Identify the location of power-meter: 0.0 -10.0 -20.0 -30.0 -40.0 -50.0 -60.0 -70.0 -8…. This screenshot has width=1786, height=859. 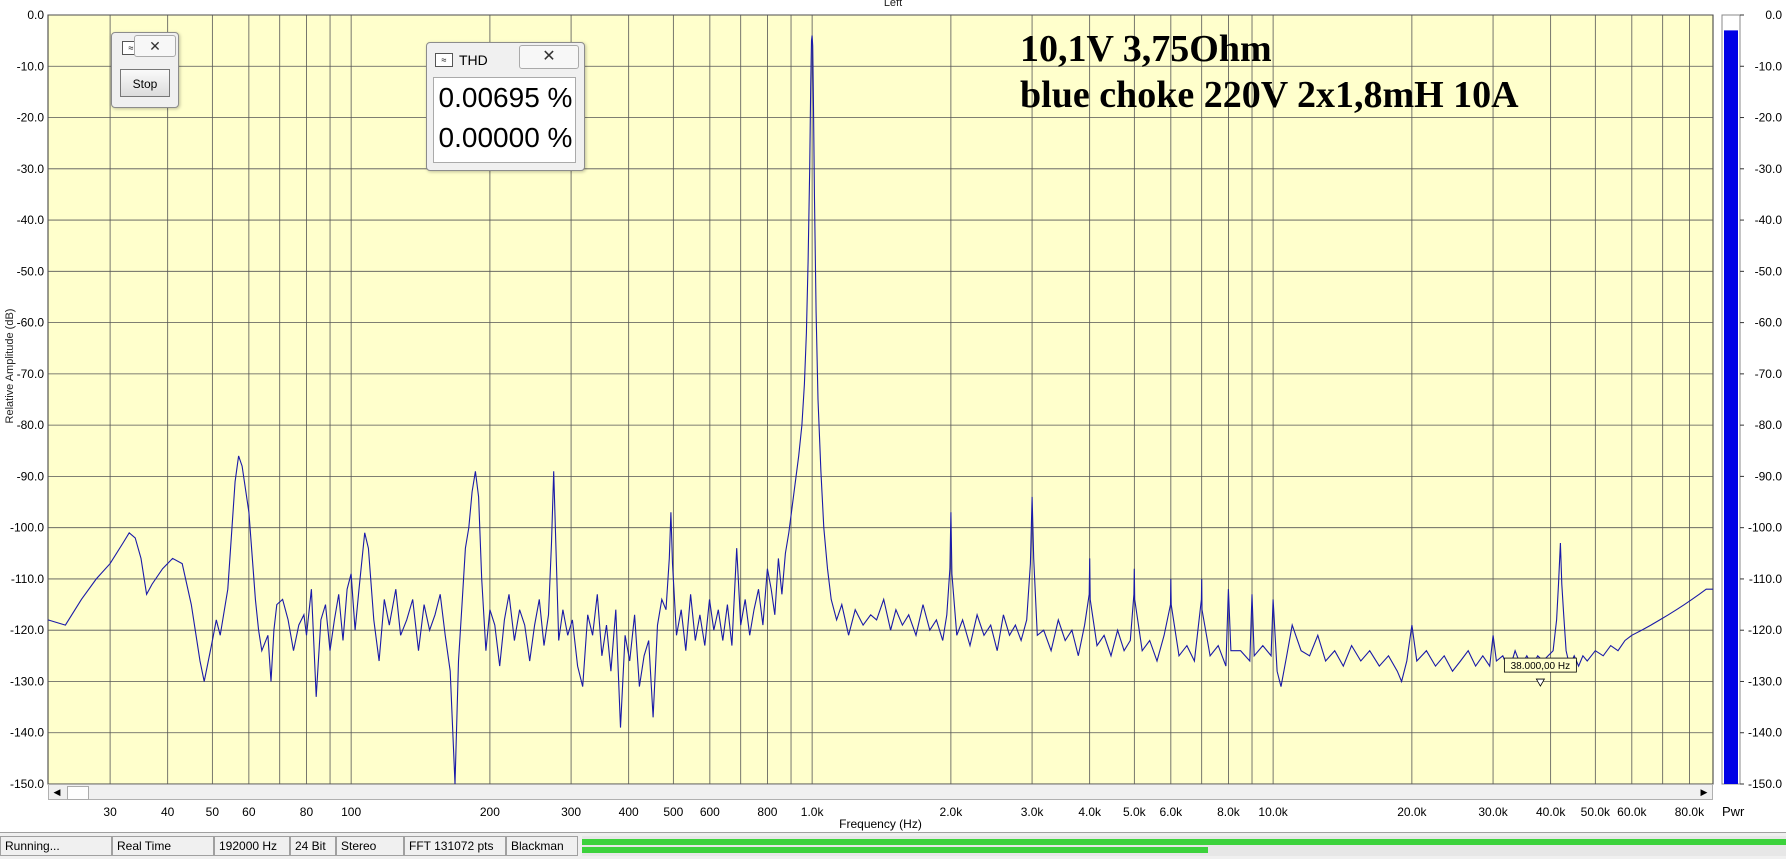
(1752, 399).